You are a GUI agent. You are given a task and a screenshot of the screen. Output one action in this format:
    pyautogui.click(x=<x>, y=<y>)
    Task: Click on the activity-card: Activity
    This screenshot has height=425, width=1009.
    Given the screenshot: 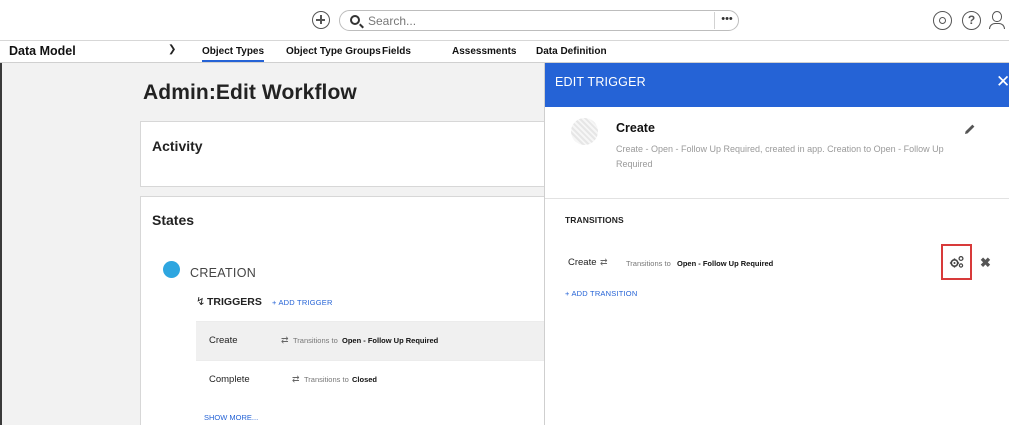 What is the action you would take?
    pyautogui.click(x=350, y=154)
    